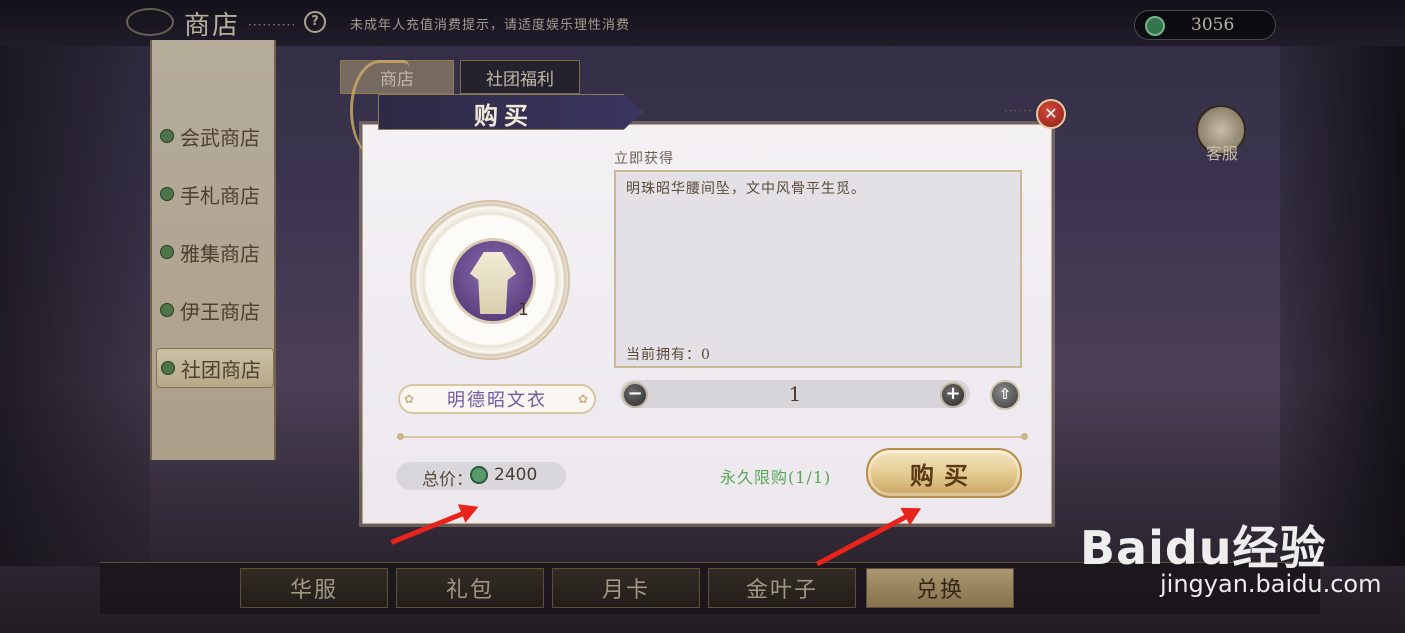 The image size is (1405, 633). What do you see at coordinates (1051, 114) in the screenshot?
I see `close-button: ✕` at bounding box center [1051, 114].